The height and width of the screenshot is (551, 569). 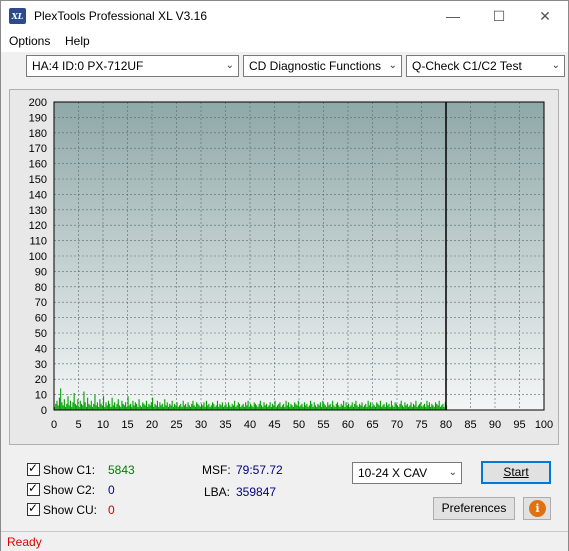 I want to click on x-tick-label: 10, so click(x=103, y=425).